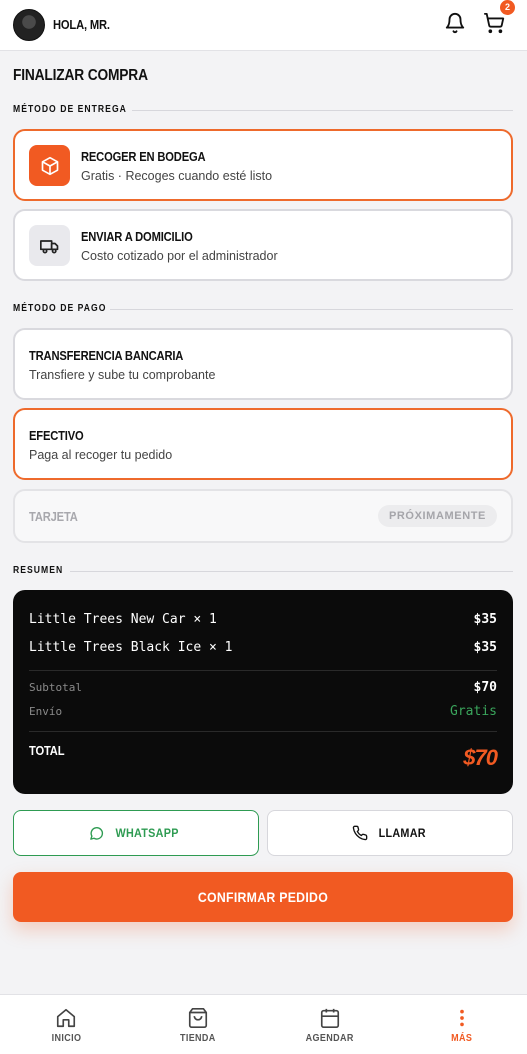 This screenshot has width=527, height=1054. Describe the element at coordinates (179, 256) in the screenshot. I see `option-subtitle: Costo cotizado por el administrador` at that location.